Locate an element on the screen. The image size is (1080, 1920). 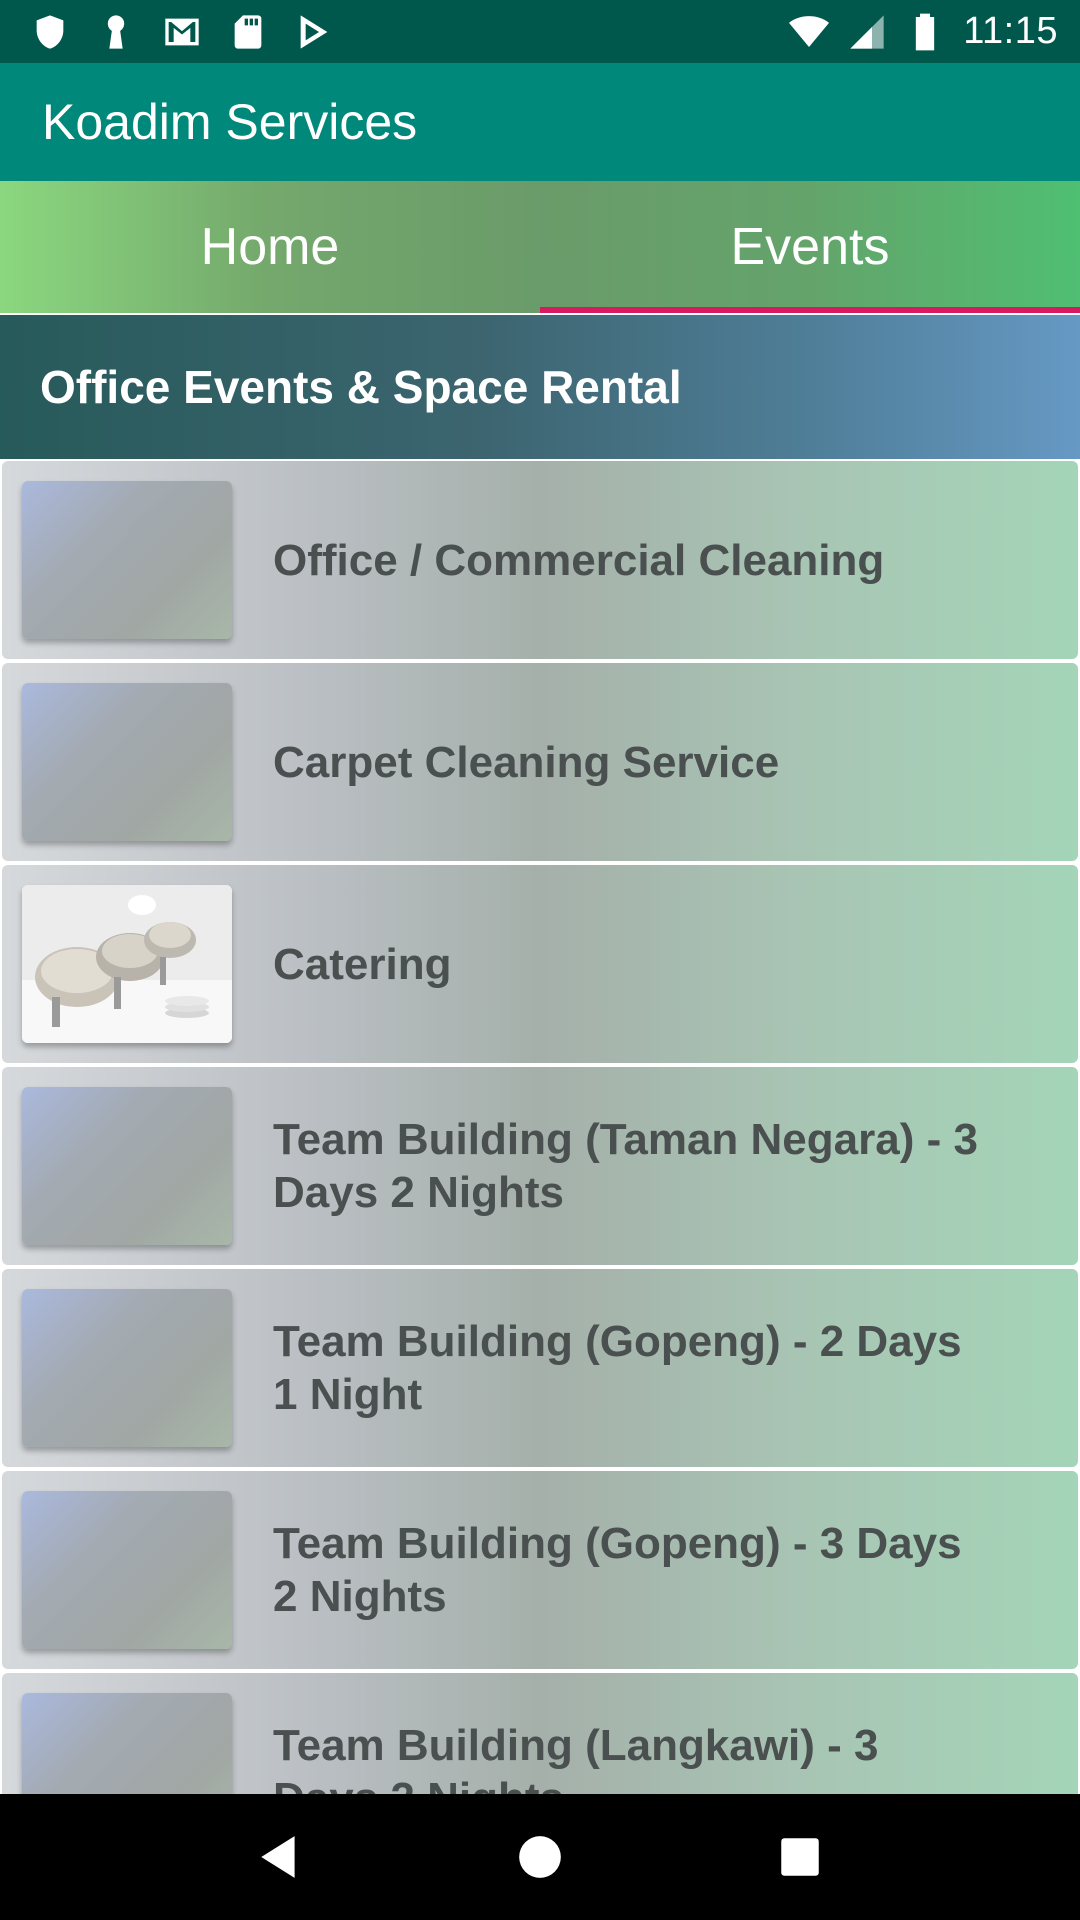
section-title: Office Events & Space Rental is located at coordinates (361, 387).